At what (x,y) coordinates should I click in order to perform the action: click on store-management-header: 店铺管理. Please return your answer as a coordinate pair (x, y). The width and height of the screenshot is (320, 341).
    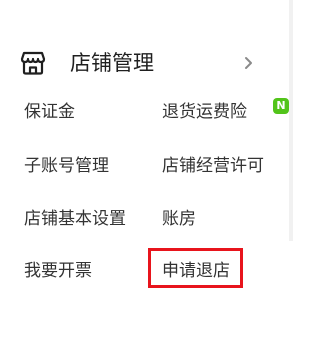
    Looking at the image, I should click on (146, 63).